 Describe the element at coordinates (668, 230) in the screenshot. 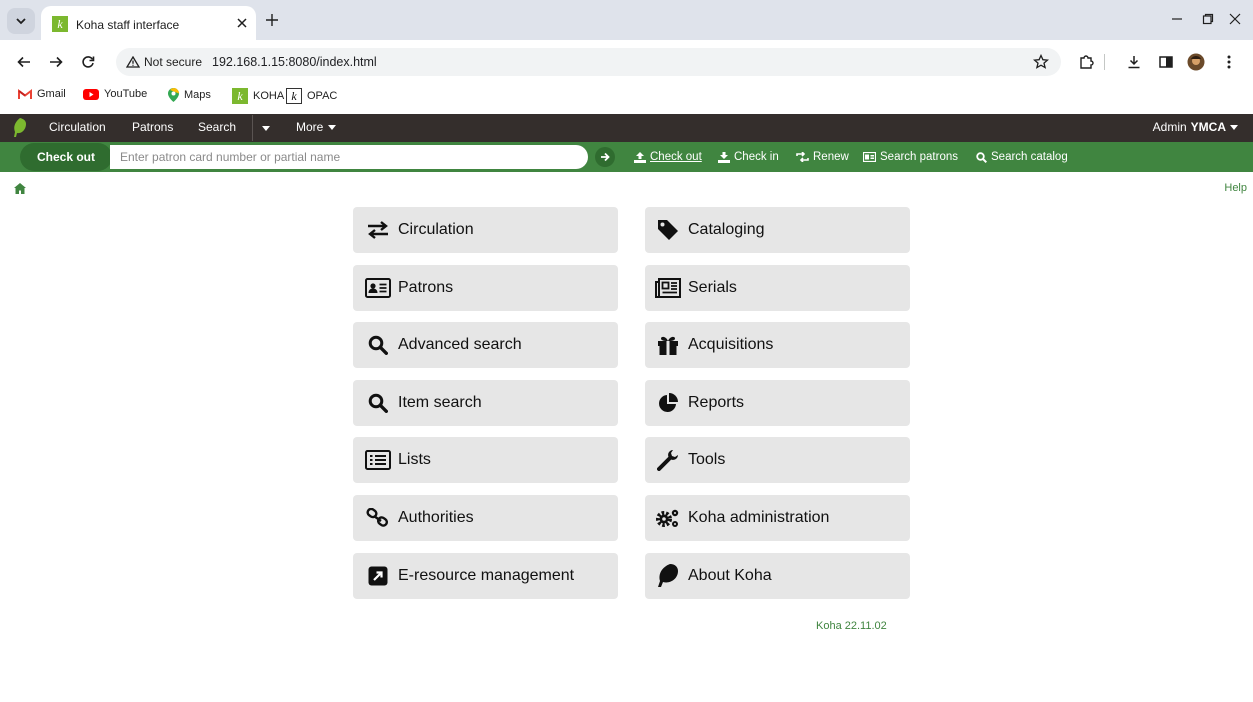

I see `tag-icon` at that location.